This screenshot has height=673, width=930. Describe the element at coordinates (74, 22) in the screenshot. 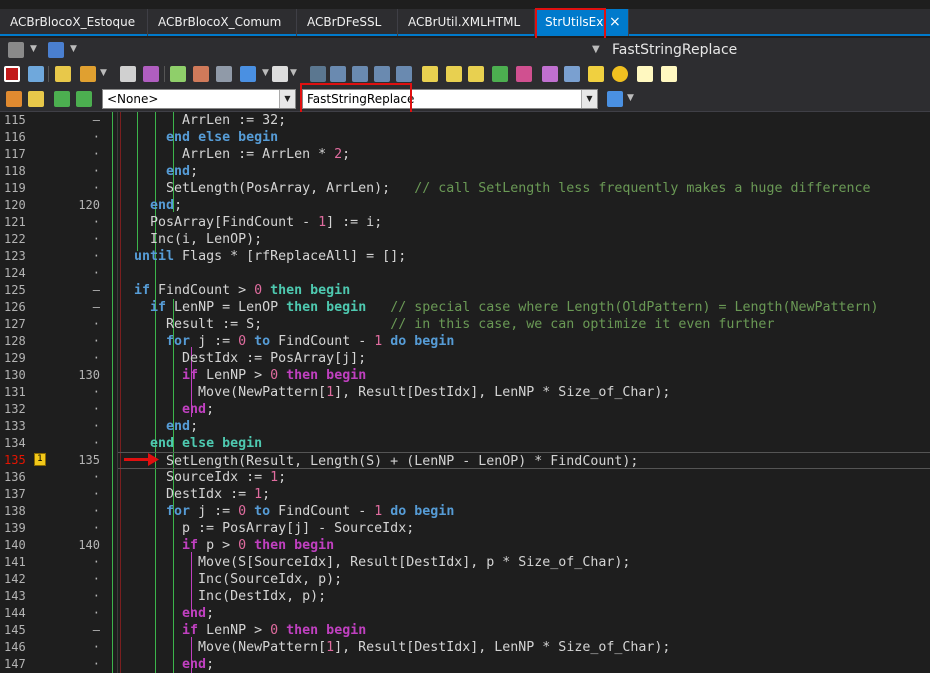

I see `tab-acbrblocox-estoque: ACBrBlocoX_Estoque` at that location.